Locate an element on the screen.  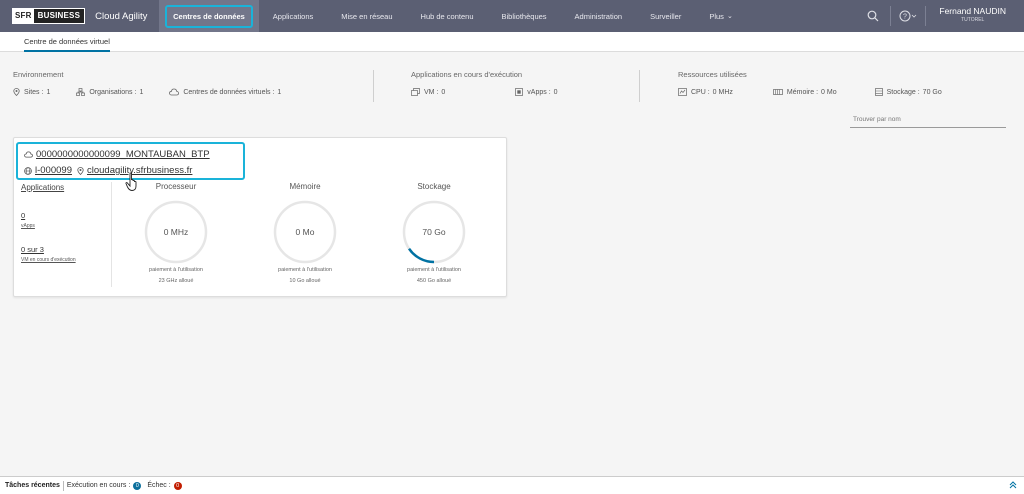
nav-networking-label: Mise en réseau is located at coordinates (367, 16).